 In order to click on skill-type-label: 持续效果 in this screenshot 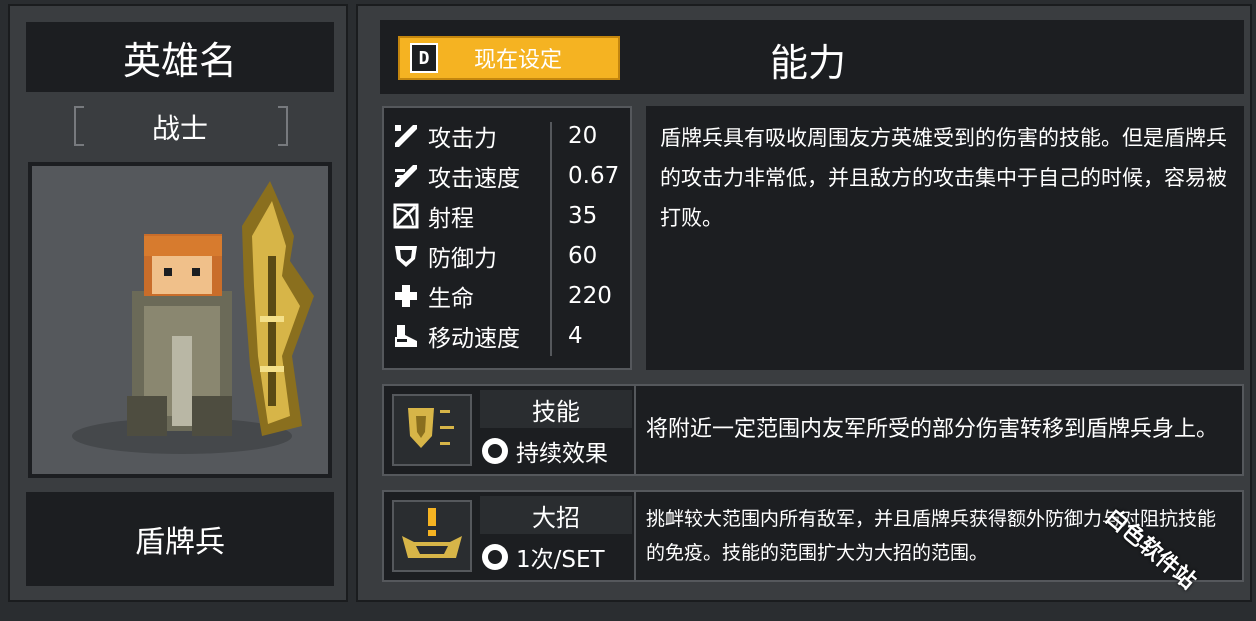, I will do `click(562, 454)`.